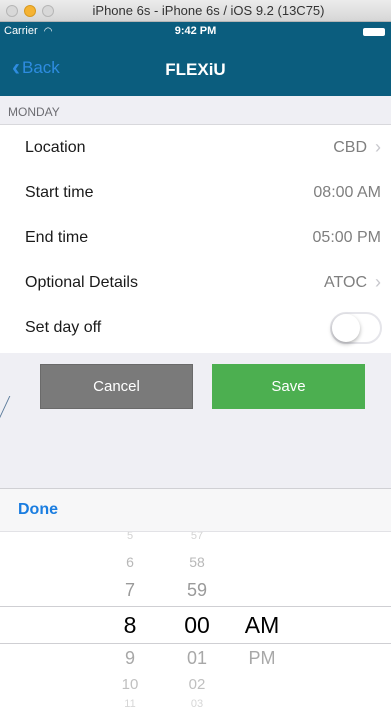 The width and height of the screenshot is (391, 714). Describe the element at coordinates (197, 684) in the screenshot. I see `minute-option: 02` at that location.